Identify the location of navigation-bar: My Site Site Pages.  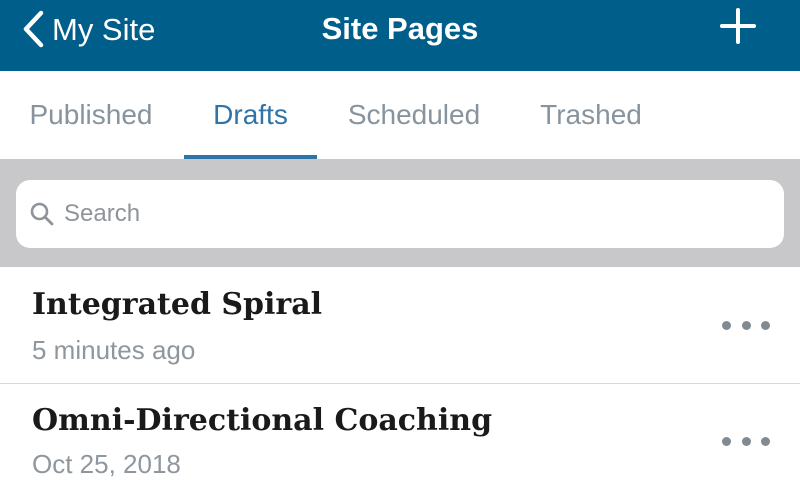
(400, 35).